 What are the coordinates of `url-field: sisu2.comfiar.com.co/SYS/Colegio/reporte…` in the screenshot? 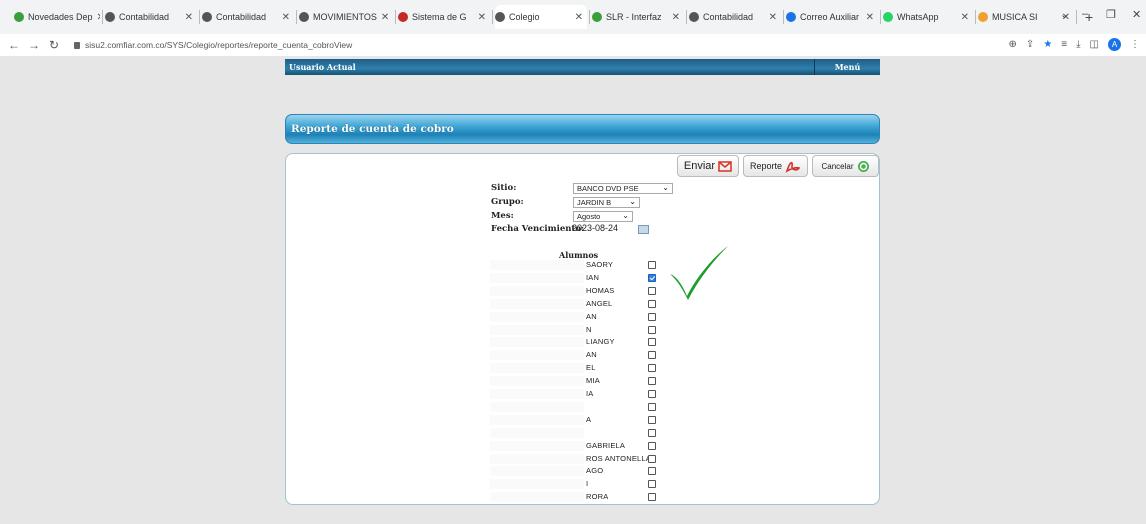 It's located at (213, 45).